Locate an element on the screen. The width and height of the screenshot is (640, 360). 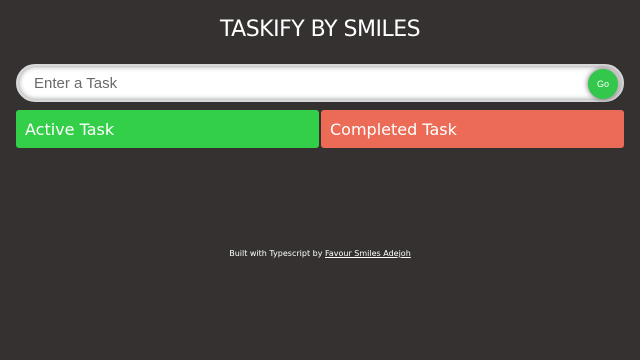
active-task-column: Active Task is located at coordinates (167, 129).